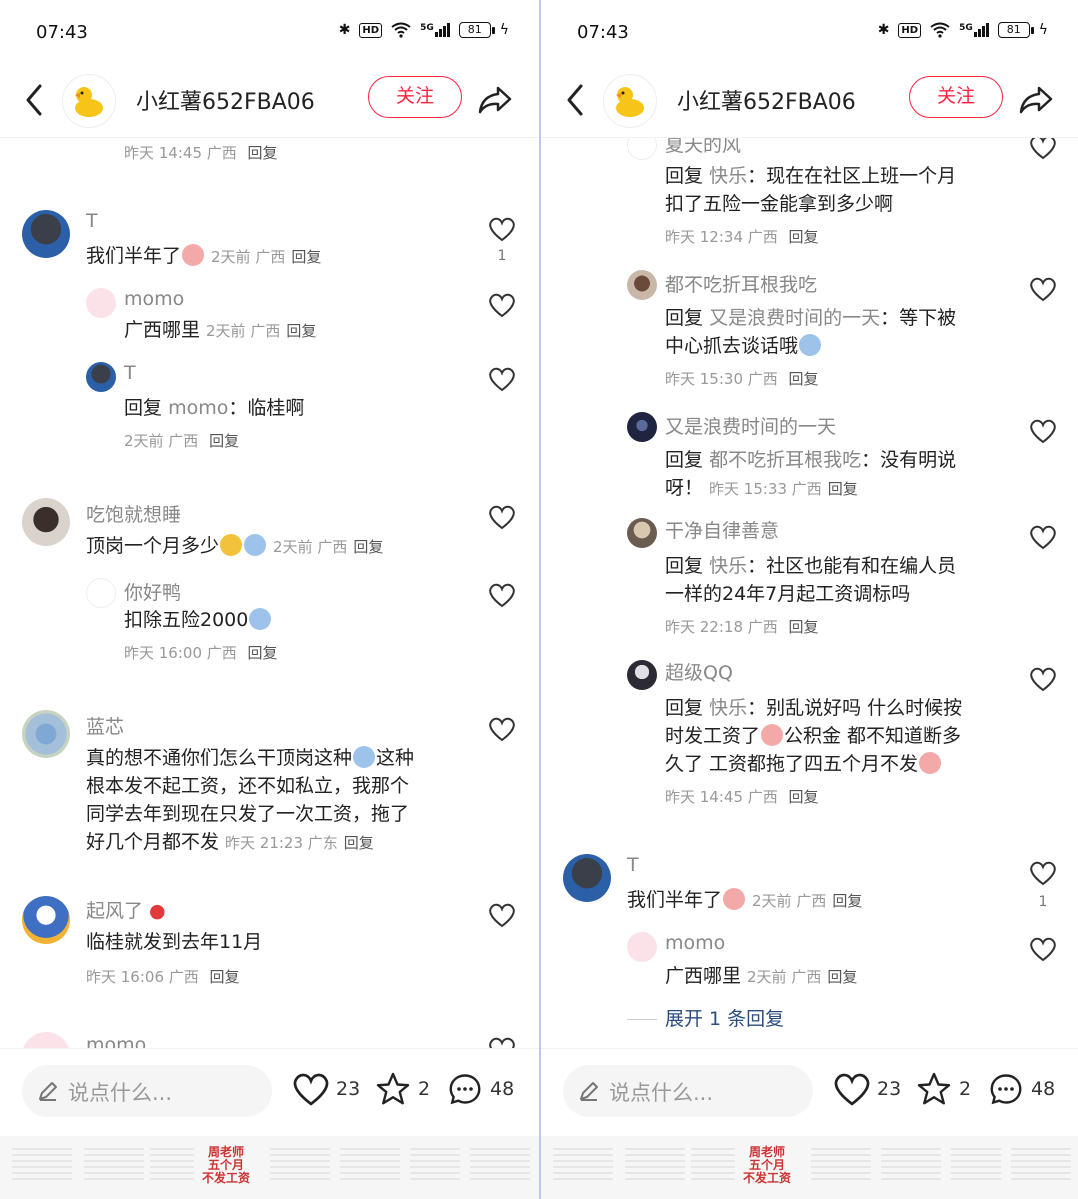 The width and height of the screenshot is (1078, 1199). Describe the element at coordinates (255, 545) in the screenshot. I see `emoji-icon` at that location.